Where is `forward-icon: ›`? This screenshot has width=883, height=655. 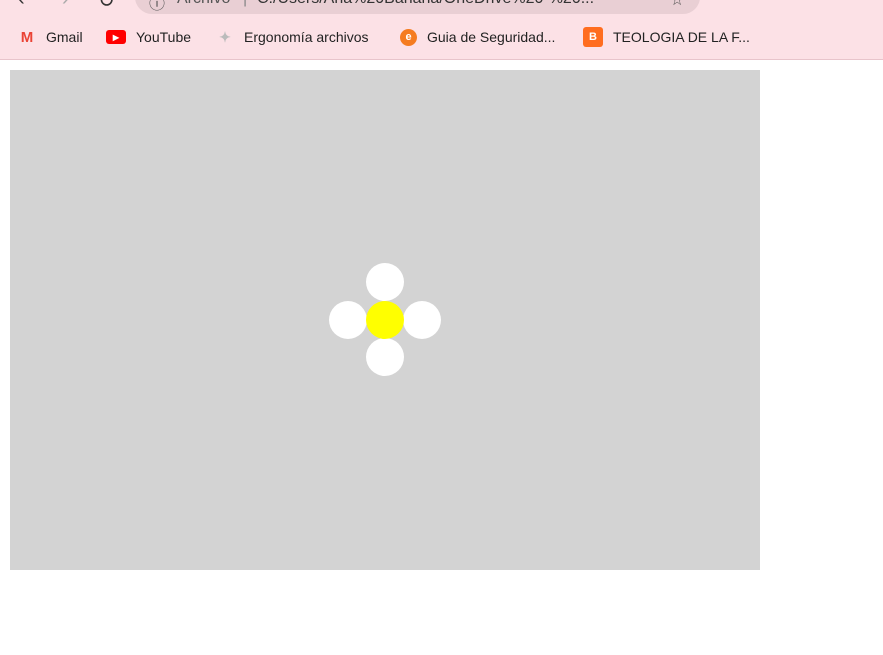
forward-icon: › is located at coordinates (65, 5).